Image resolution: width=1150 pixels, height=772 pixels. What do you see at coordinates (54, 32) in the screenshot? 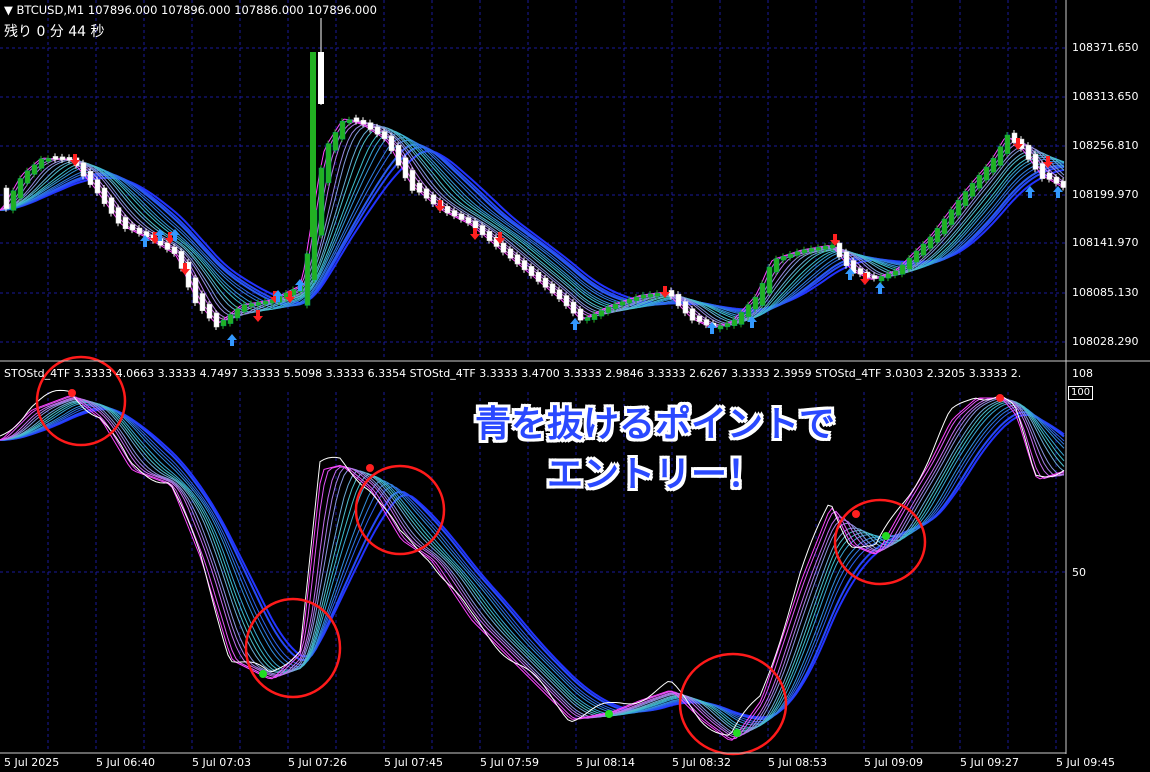
I see `bar-countdown: 残り 0 分 44 秒` at bounding box center [54, 32].